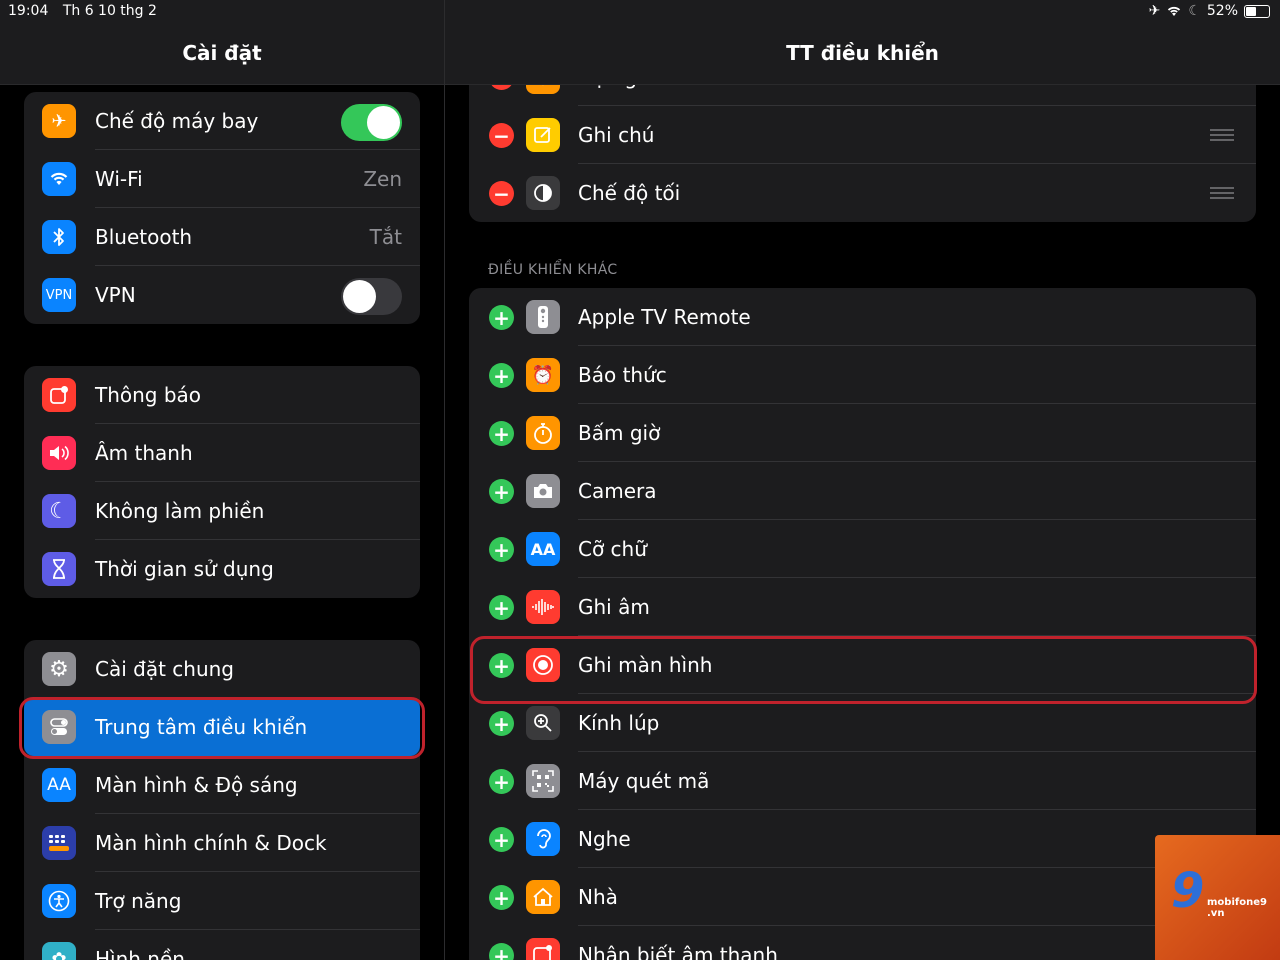 The height and width of the screenshot is (960, 1280). I want to click on sidebar-item-bluetooth: Bluetooth Tắt, so click(222, 237).